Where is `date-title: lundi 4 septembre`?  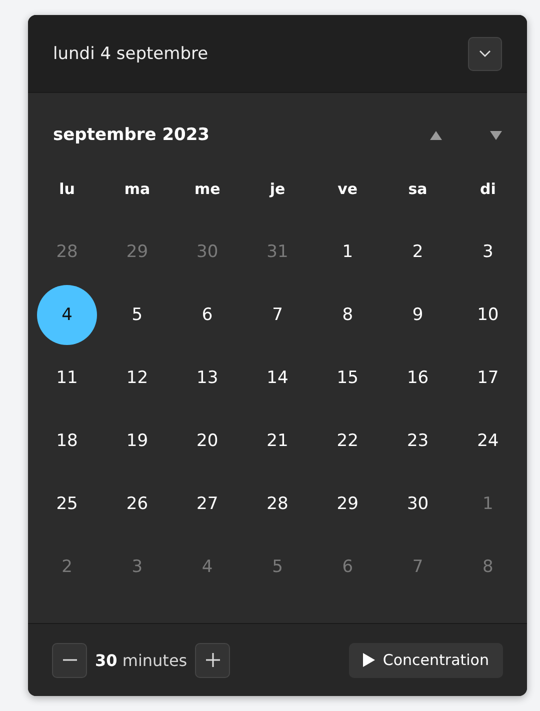
date-title: lundi 4 septembre is located at coordinates (131, 54).